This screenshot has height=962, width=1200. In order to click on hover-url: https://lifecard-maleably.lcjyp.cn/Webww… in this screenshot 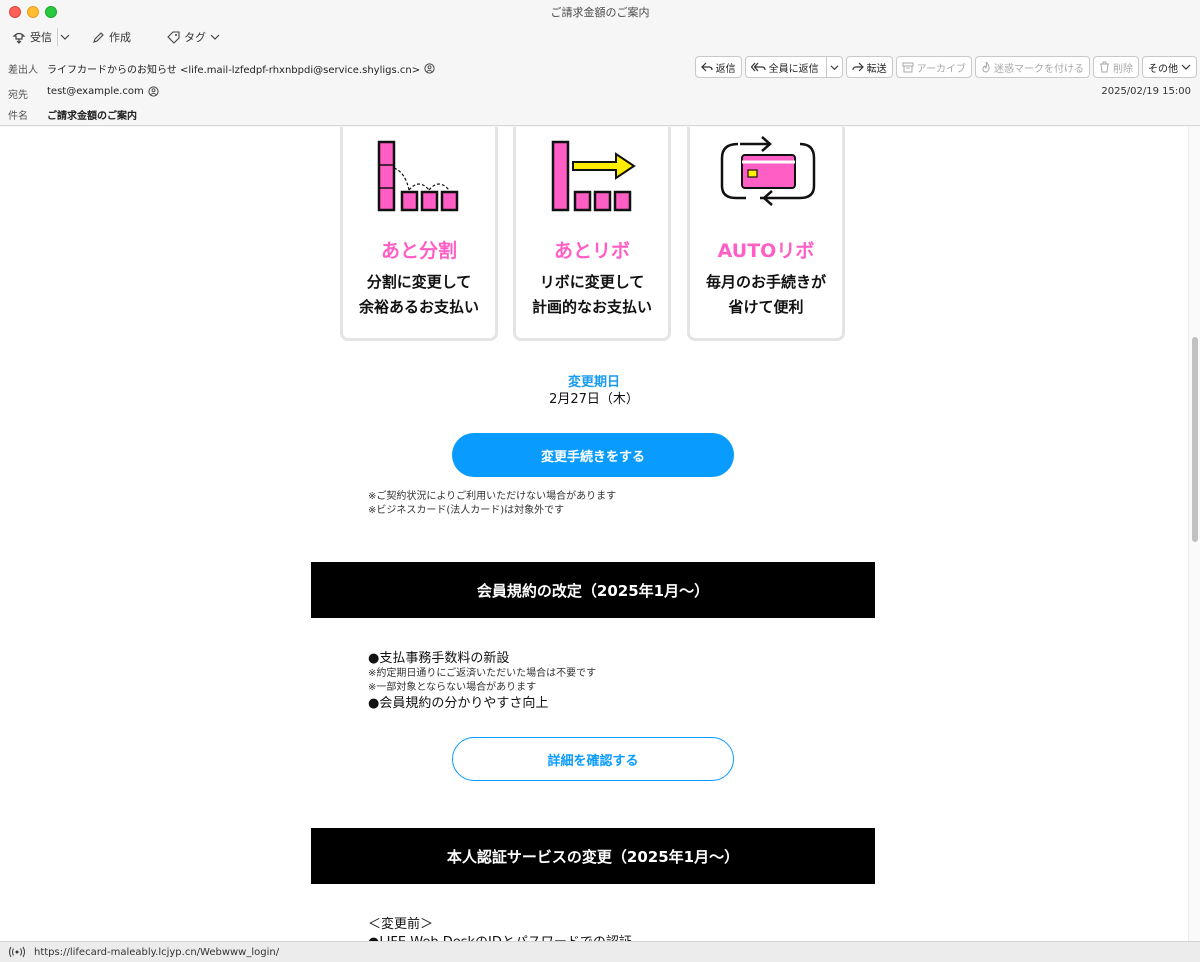, I will do `click(157, 952)`.